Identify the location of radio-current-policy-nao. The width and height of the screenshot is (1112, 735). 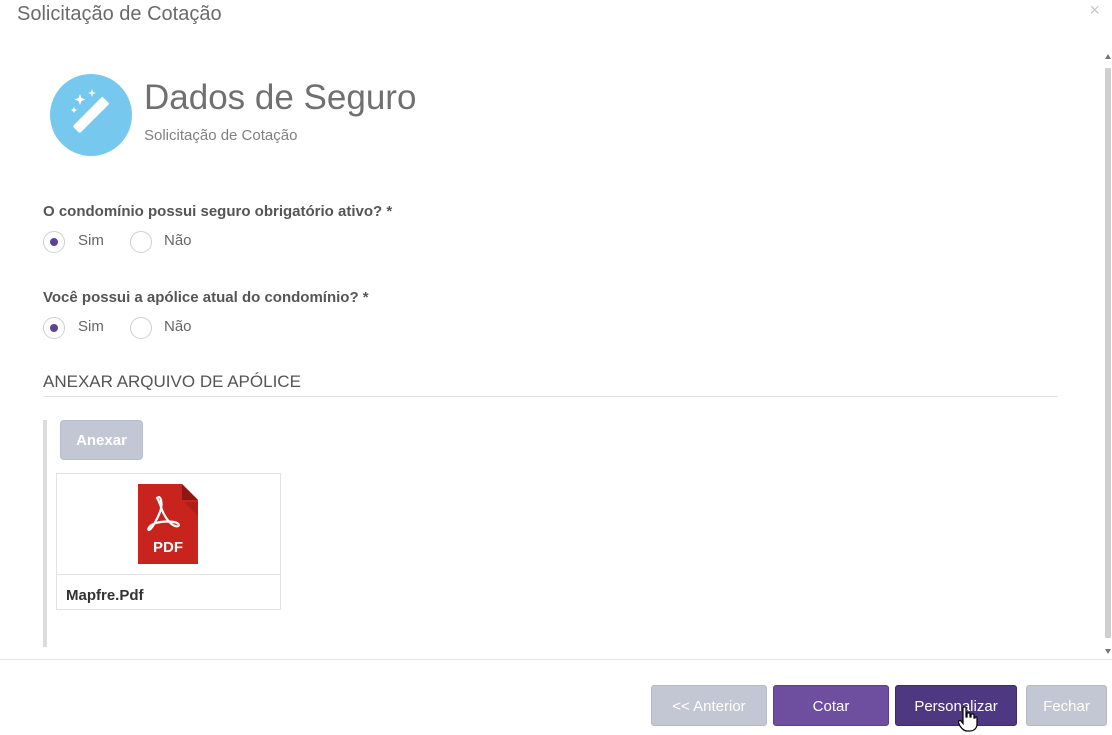
(141, 328).